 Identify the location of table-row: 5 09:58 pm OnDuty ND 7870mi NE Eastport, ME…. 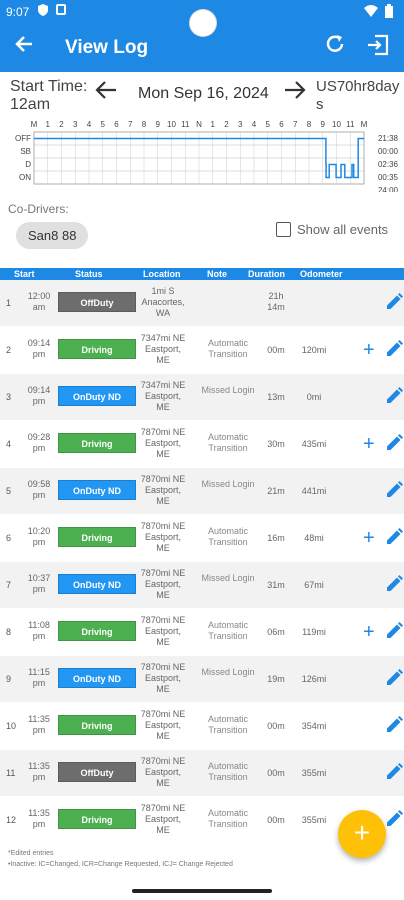
(202, 491).